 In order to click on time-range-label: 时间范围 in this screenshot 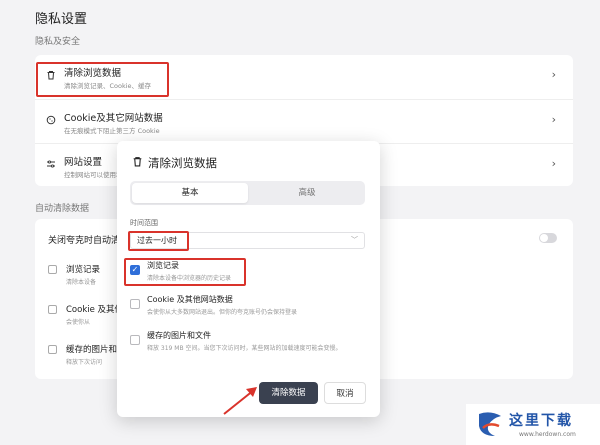, I will do `click(144, 223)`.